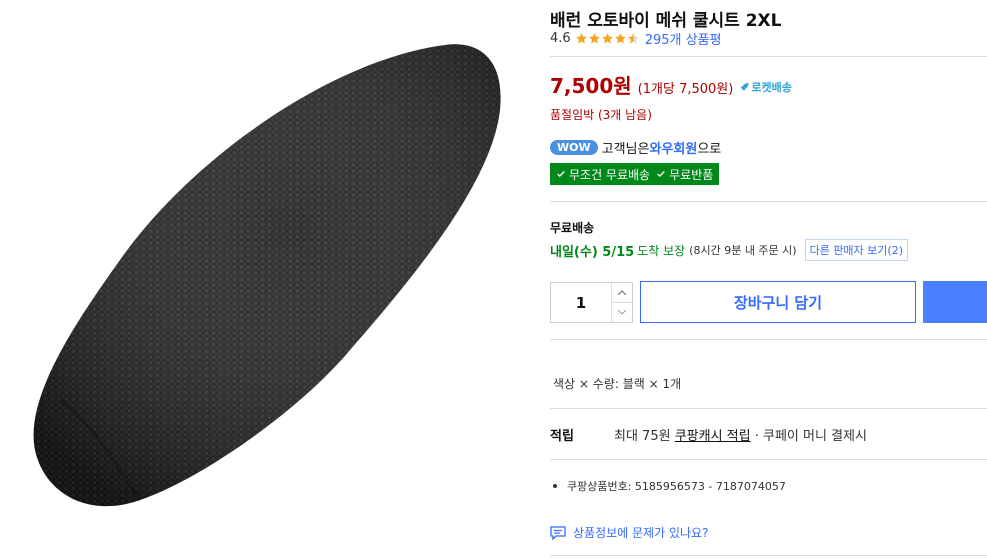  I want to click on wow-suffix: 으로, so click(709, 149).